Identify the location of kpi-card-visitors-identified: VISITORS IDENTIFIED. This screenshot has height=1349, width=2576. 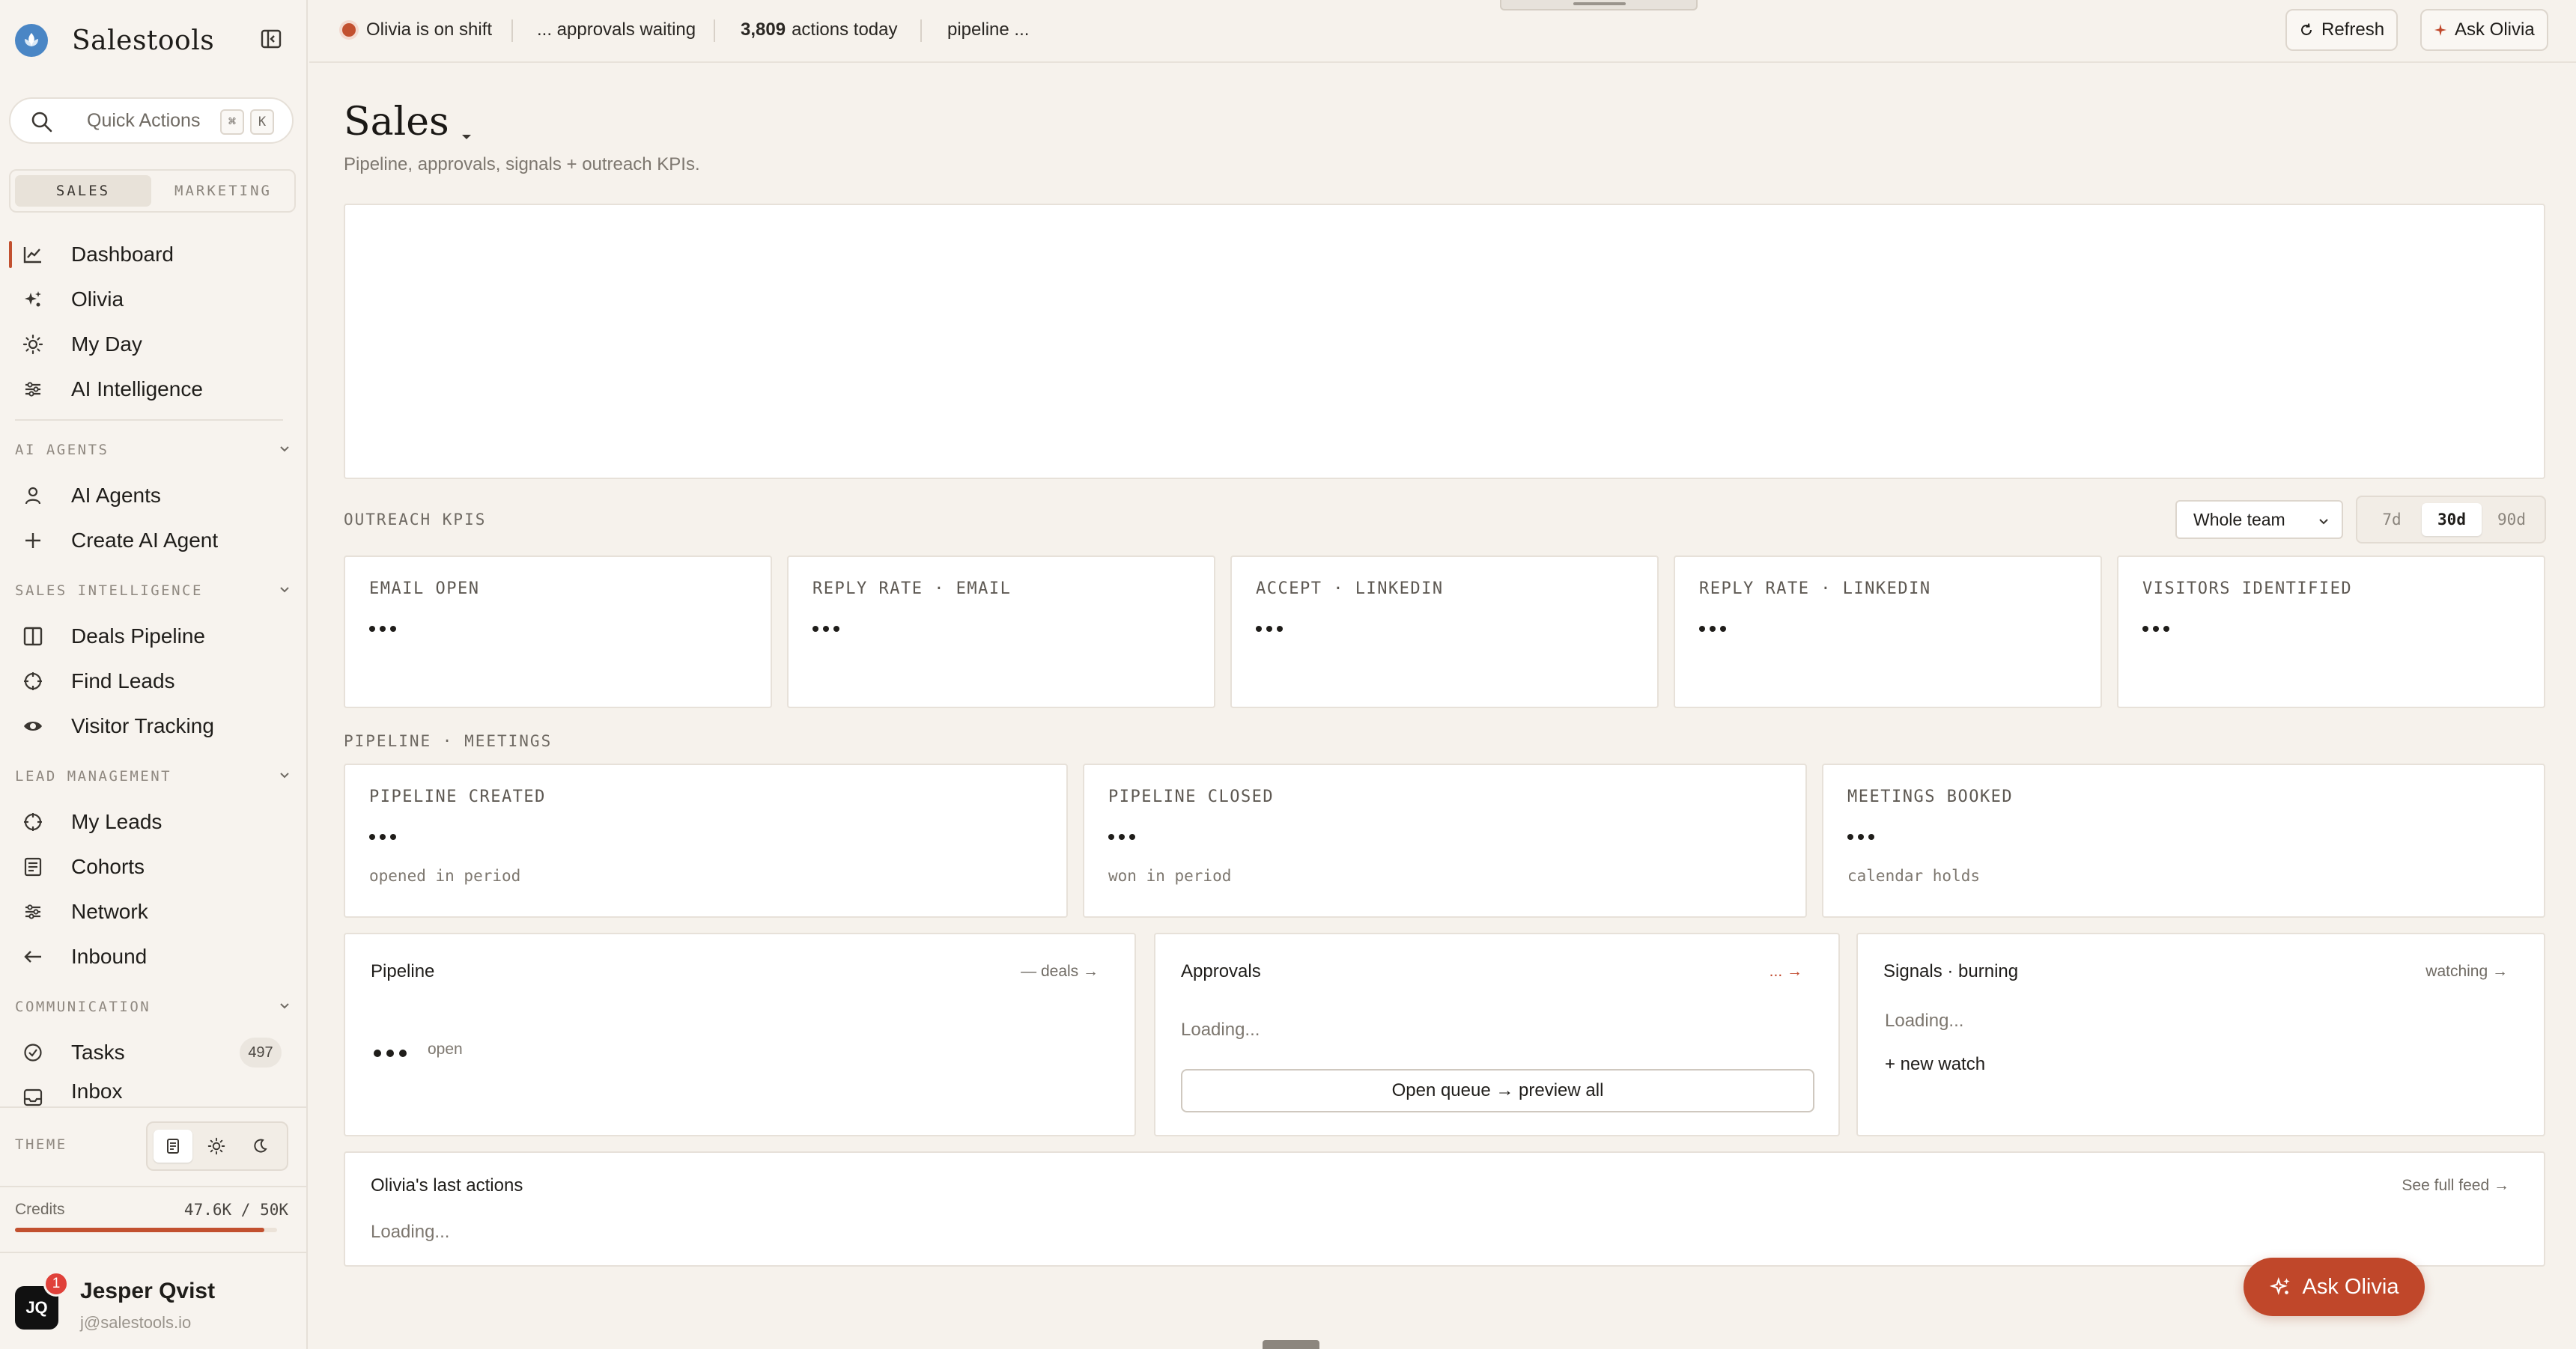
(2331, 631).